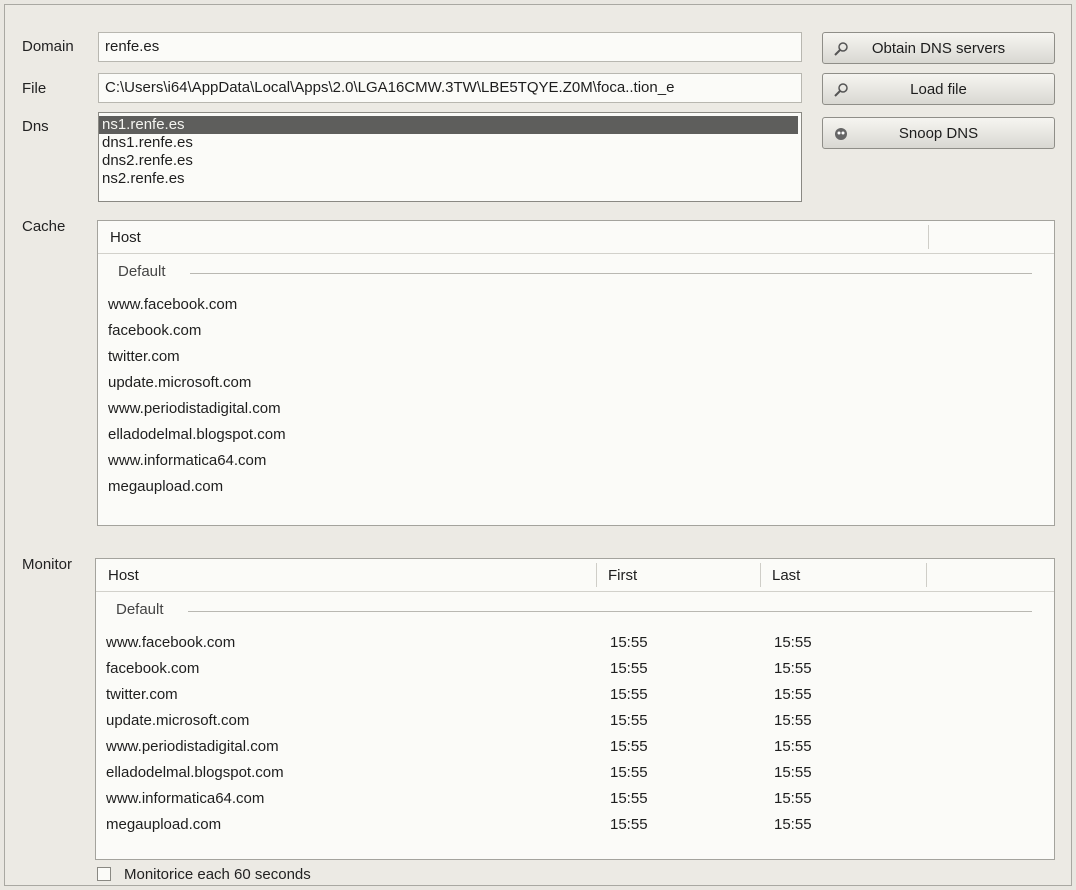 The image size is (1076, 890). What do you see at coordinates (217, 874) in the screenshot?
I see `monitor-interval-label: Monitorice each 60 seconds` at bounding box center [217, 874].